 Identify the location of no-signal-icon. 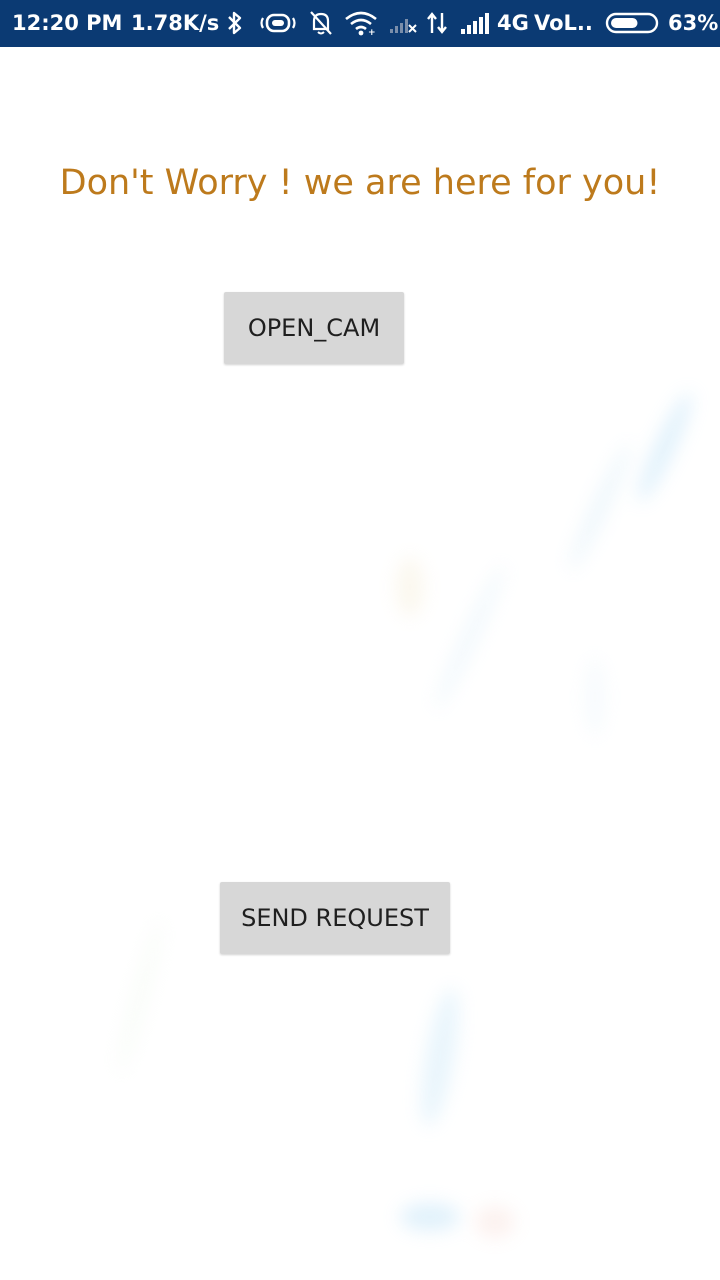
(403, 23).